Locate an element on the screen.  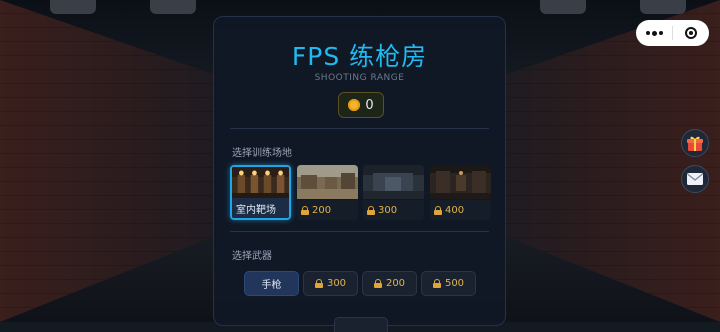
map-card-locked-300: 300 is located at coordinates (393, 192).